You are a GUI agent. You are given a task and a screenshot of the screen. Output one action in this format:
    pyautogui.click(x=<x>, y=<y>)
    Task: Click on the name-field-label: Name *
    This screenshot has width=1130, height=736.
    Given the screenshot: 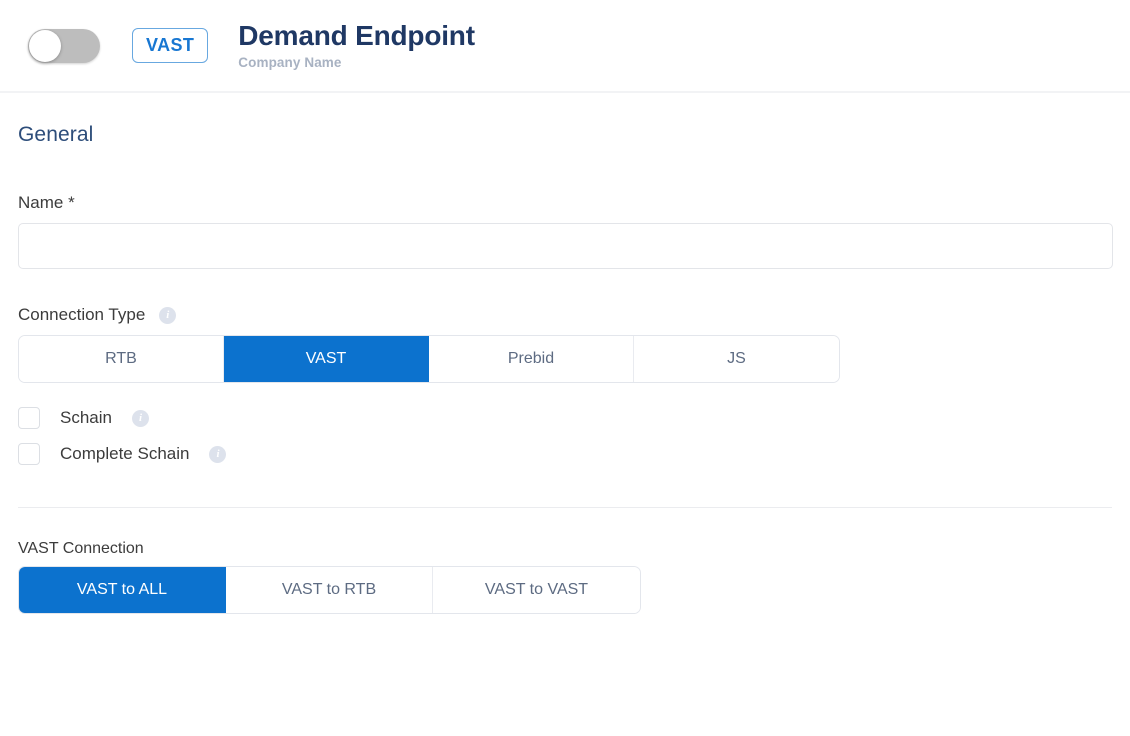 What is the action you would take?
    pyautogui.click(x=565, y=203)
    